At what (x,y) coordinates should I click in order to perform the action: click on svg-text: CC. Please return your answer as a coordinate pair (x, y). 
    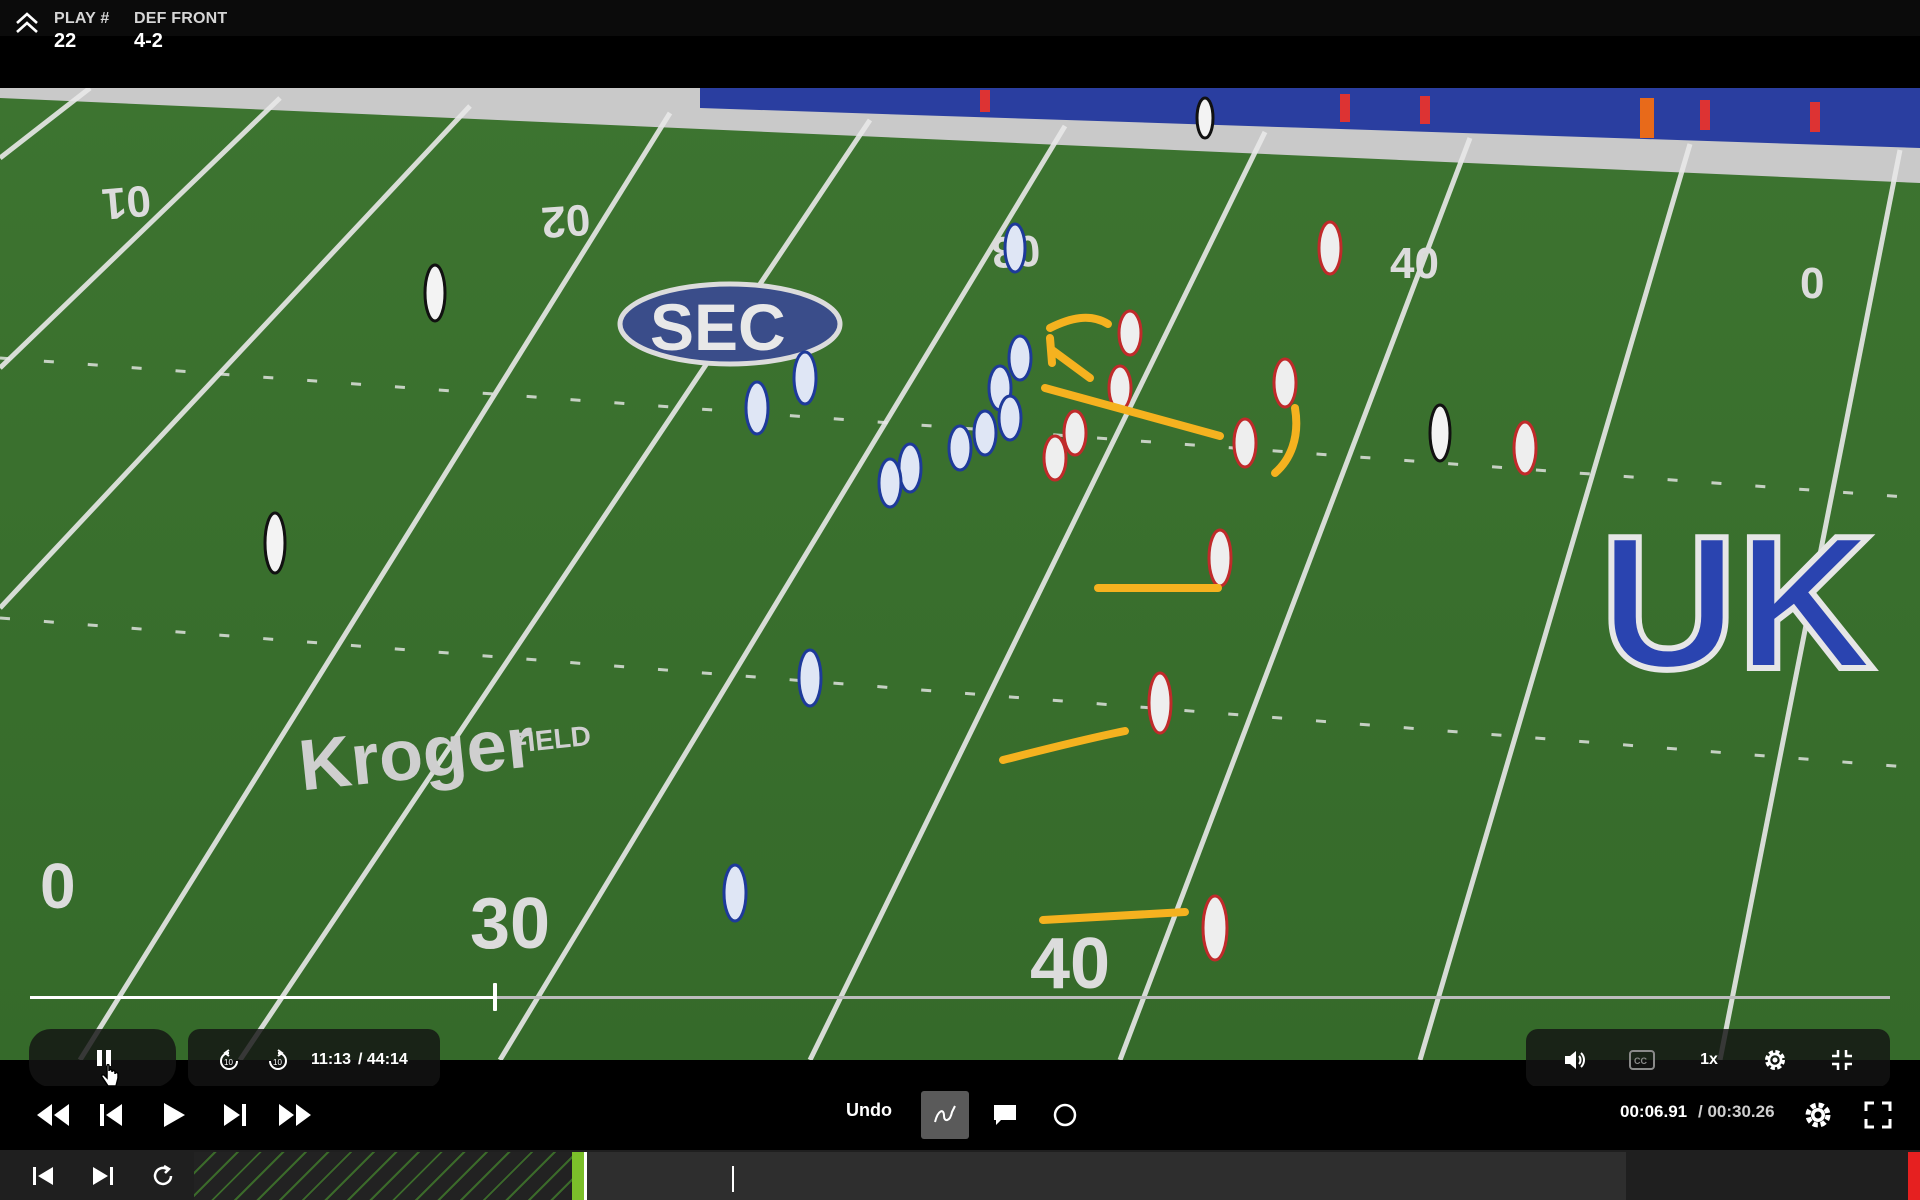
    Looking at the image, I should click on (1640, 1061).